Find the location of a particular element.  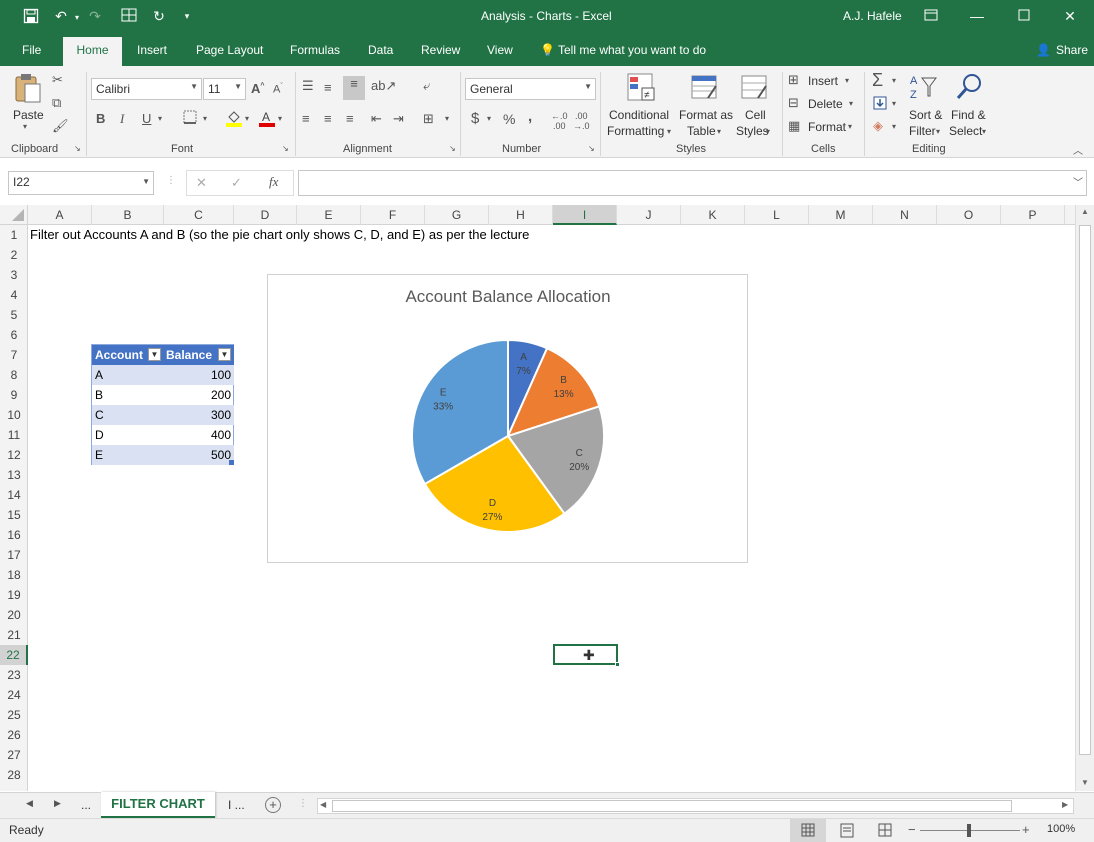

tab-home: Home is located at coordinates (92, 51).